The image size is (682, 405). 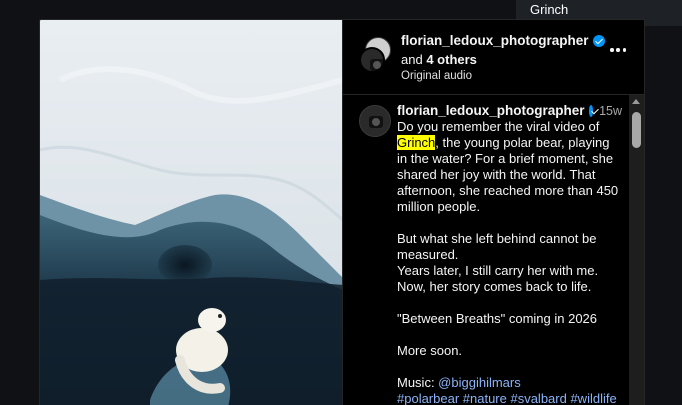 I want to click on music-credit: Music: @biggihilmars, so click(x=509, y=383).